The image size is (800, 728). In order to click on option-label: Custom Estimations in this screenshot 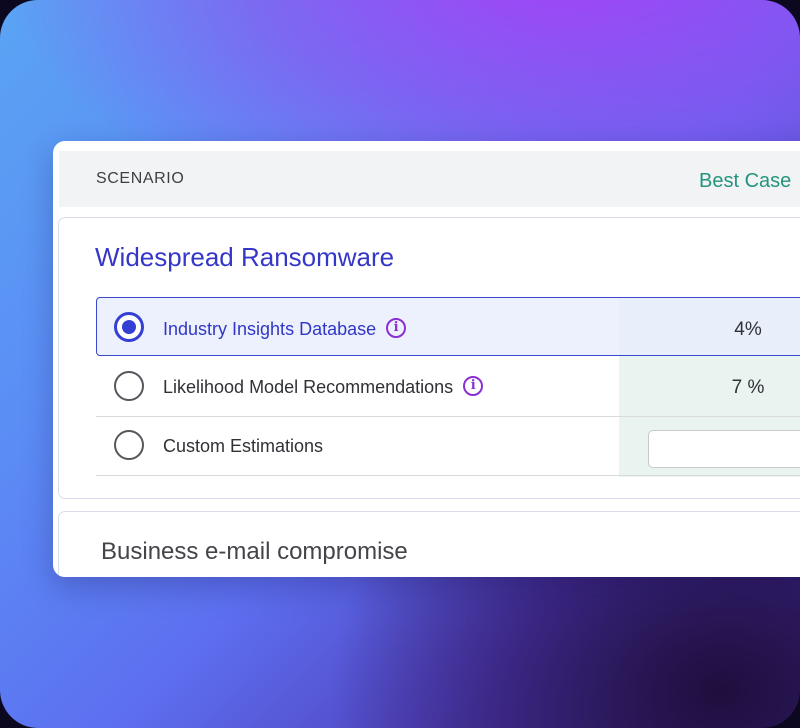, I will do `click(243, 446)`.